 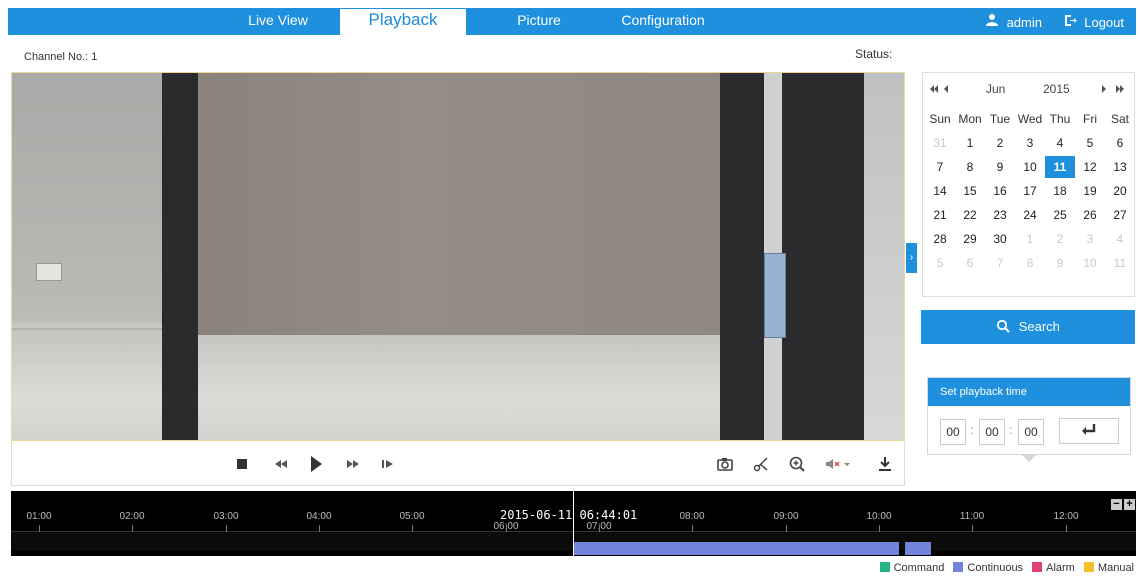 What do you see at coordinates (786, 516) in the screenshot?
I see `timeline-tick-label: 09:00` at bounding box center [786, 516].